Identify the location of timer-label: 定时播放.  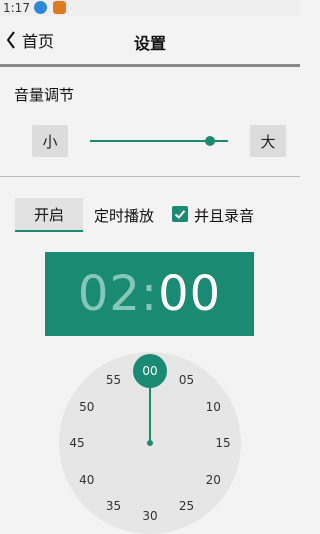
(124, 216).